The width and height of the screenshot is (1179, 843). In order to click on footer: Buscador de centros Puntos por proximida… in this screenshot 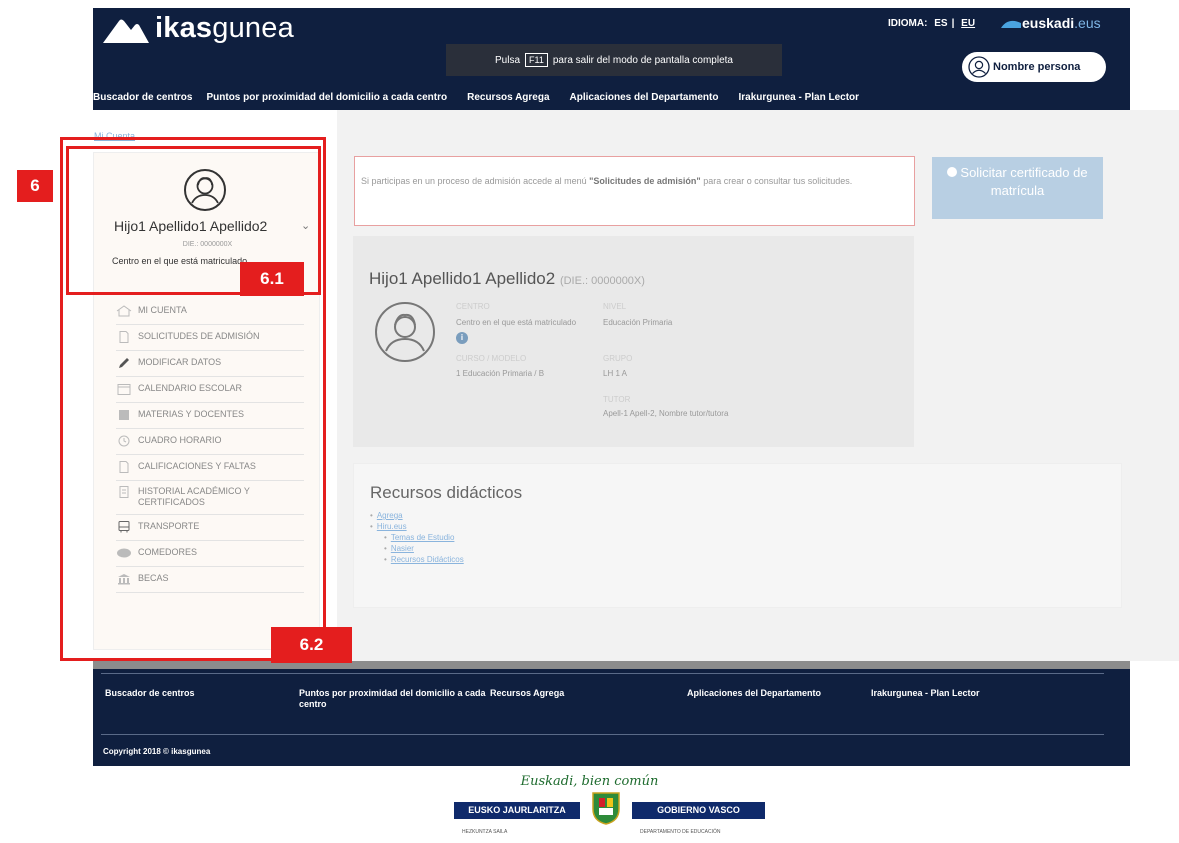, I will do `click(611, 717)`.